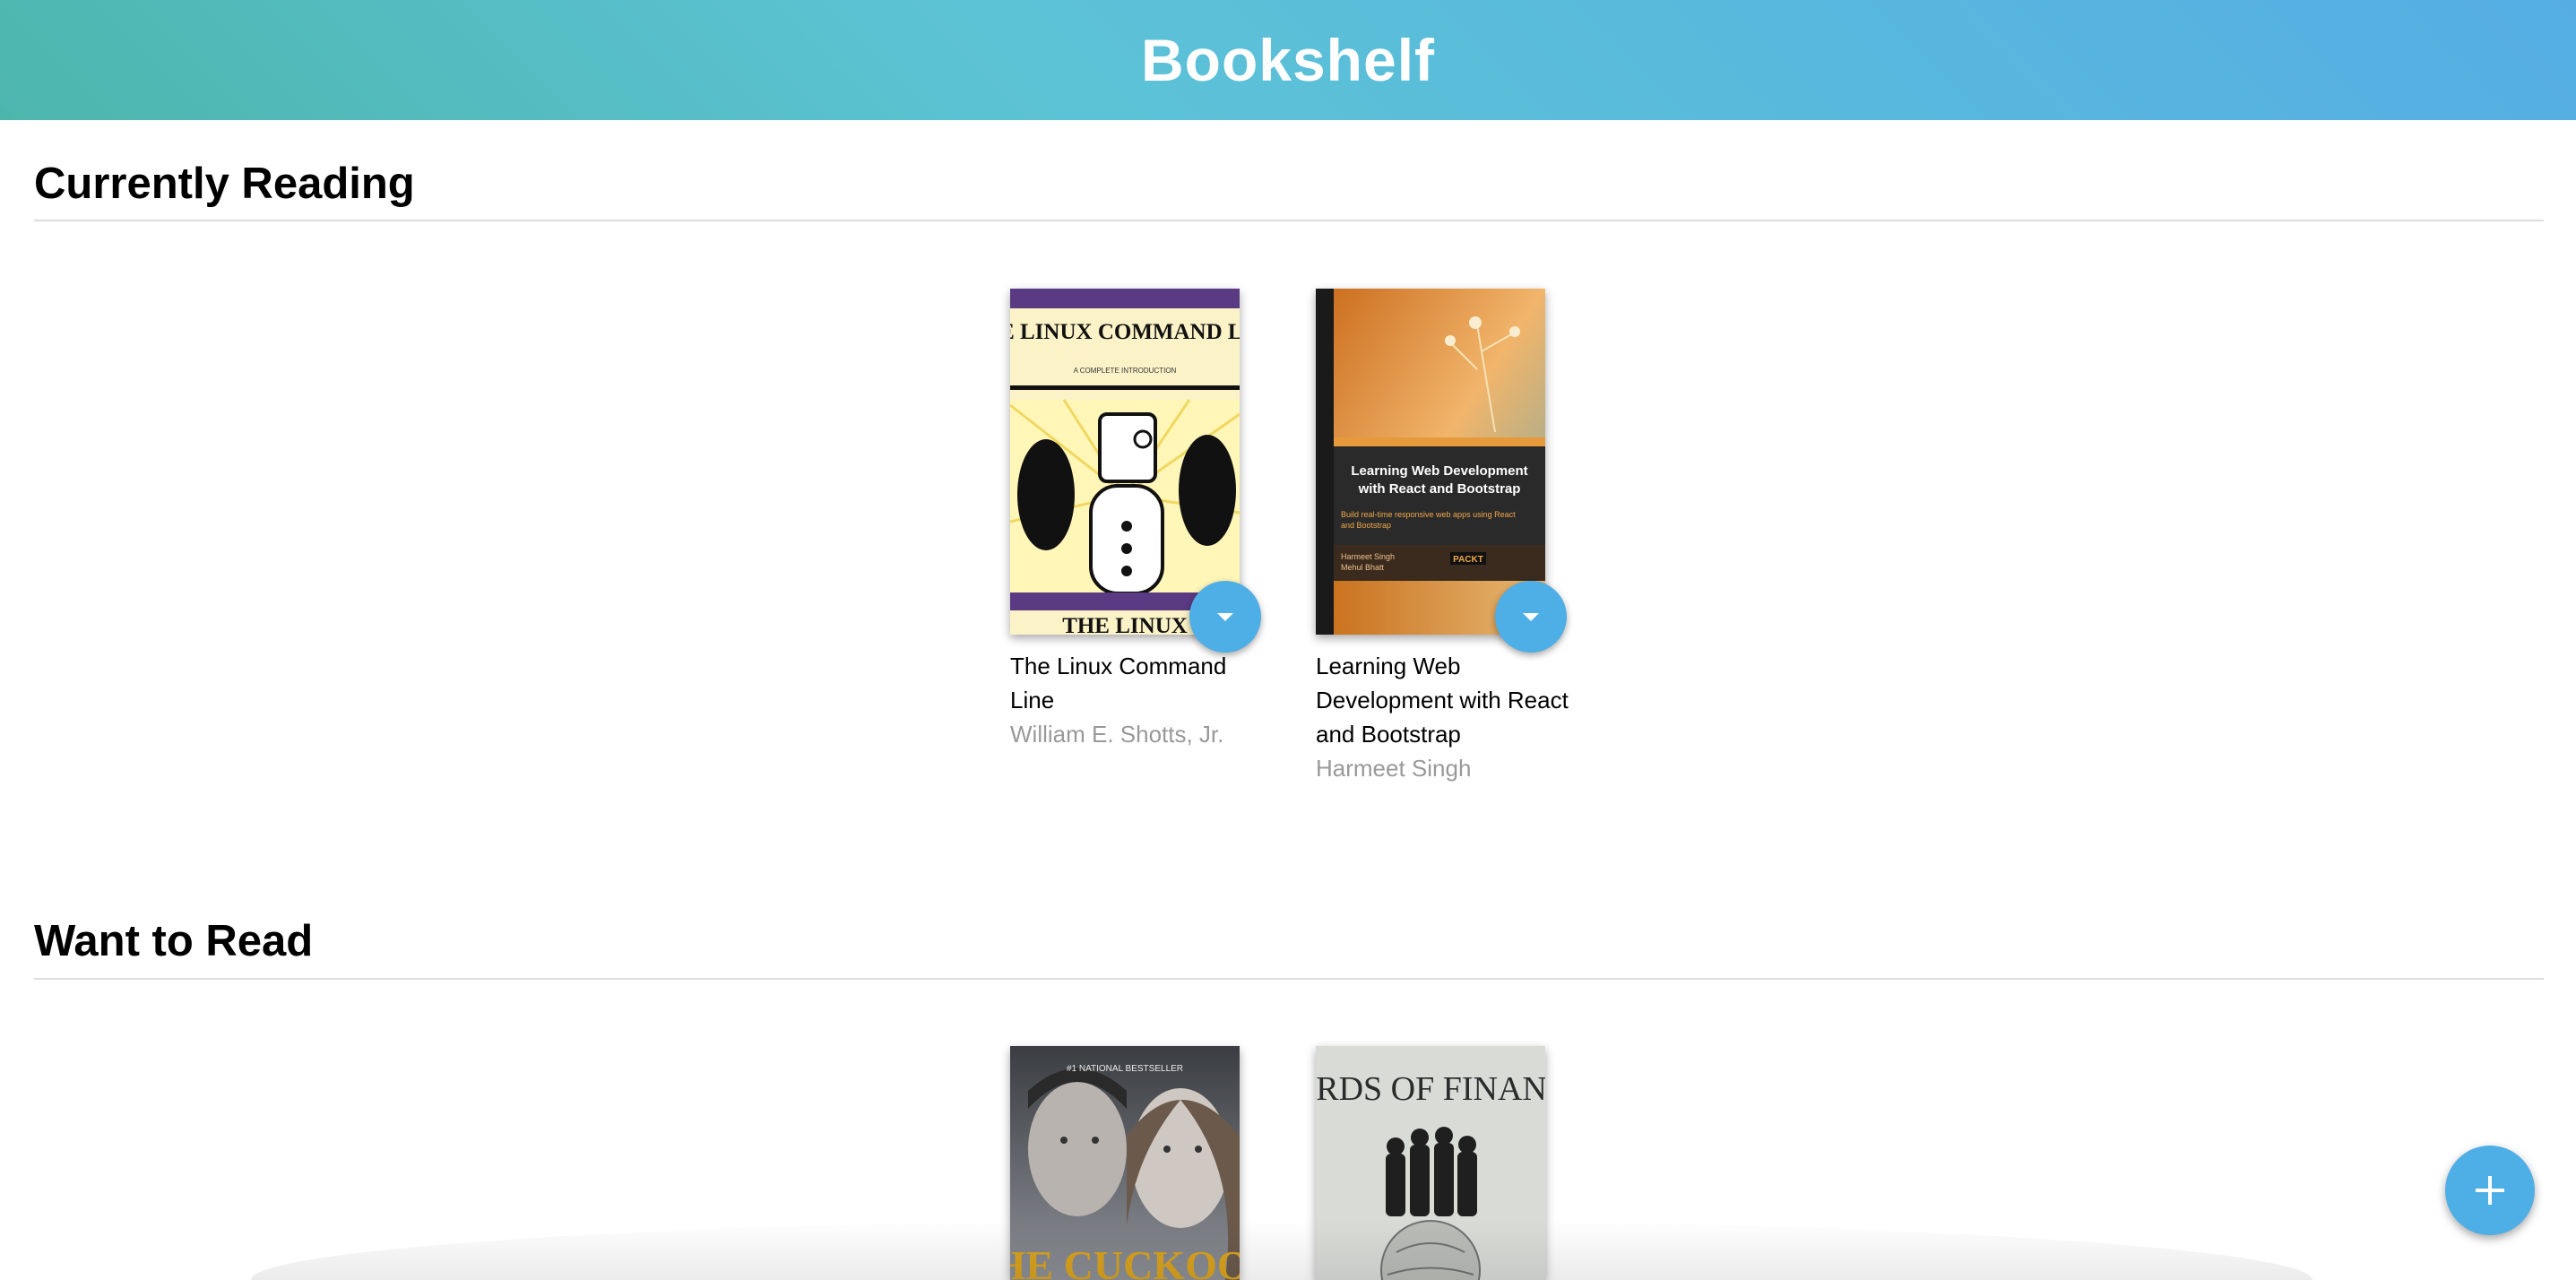 The image size is (2576, 1280). Describe the element at coordinates (1366, 526) in the screenshot. I see `svg-text: and Bootstrap` at that location.